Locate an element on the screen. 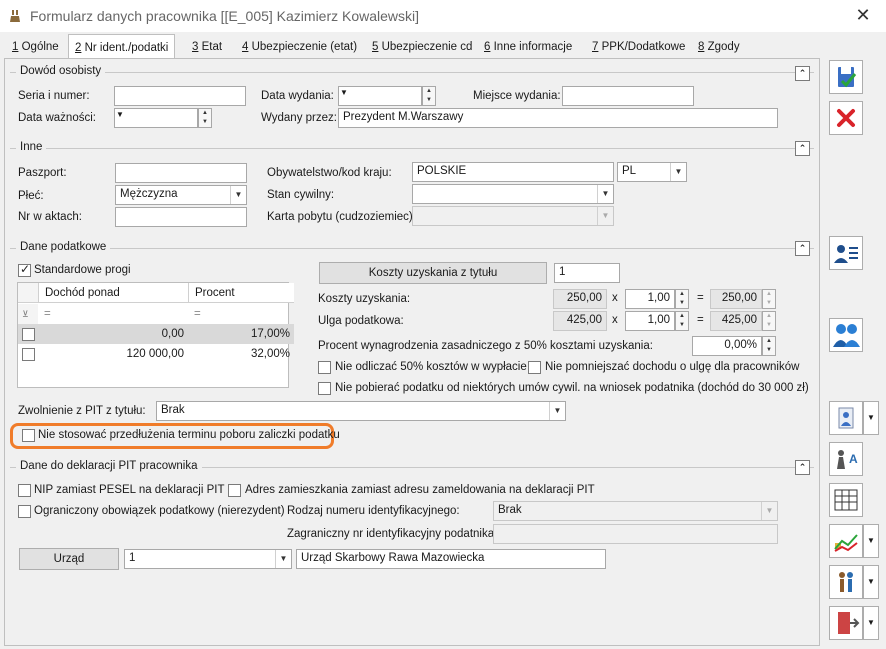 This screenshot has height=649, width=886. photo-button is located at coordinates (846, 418).